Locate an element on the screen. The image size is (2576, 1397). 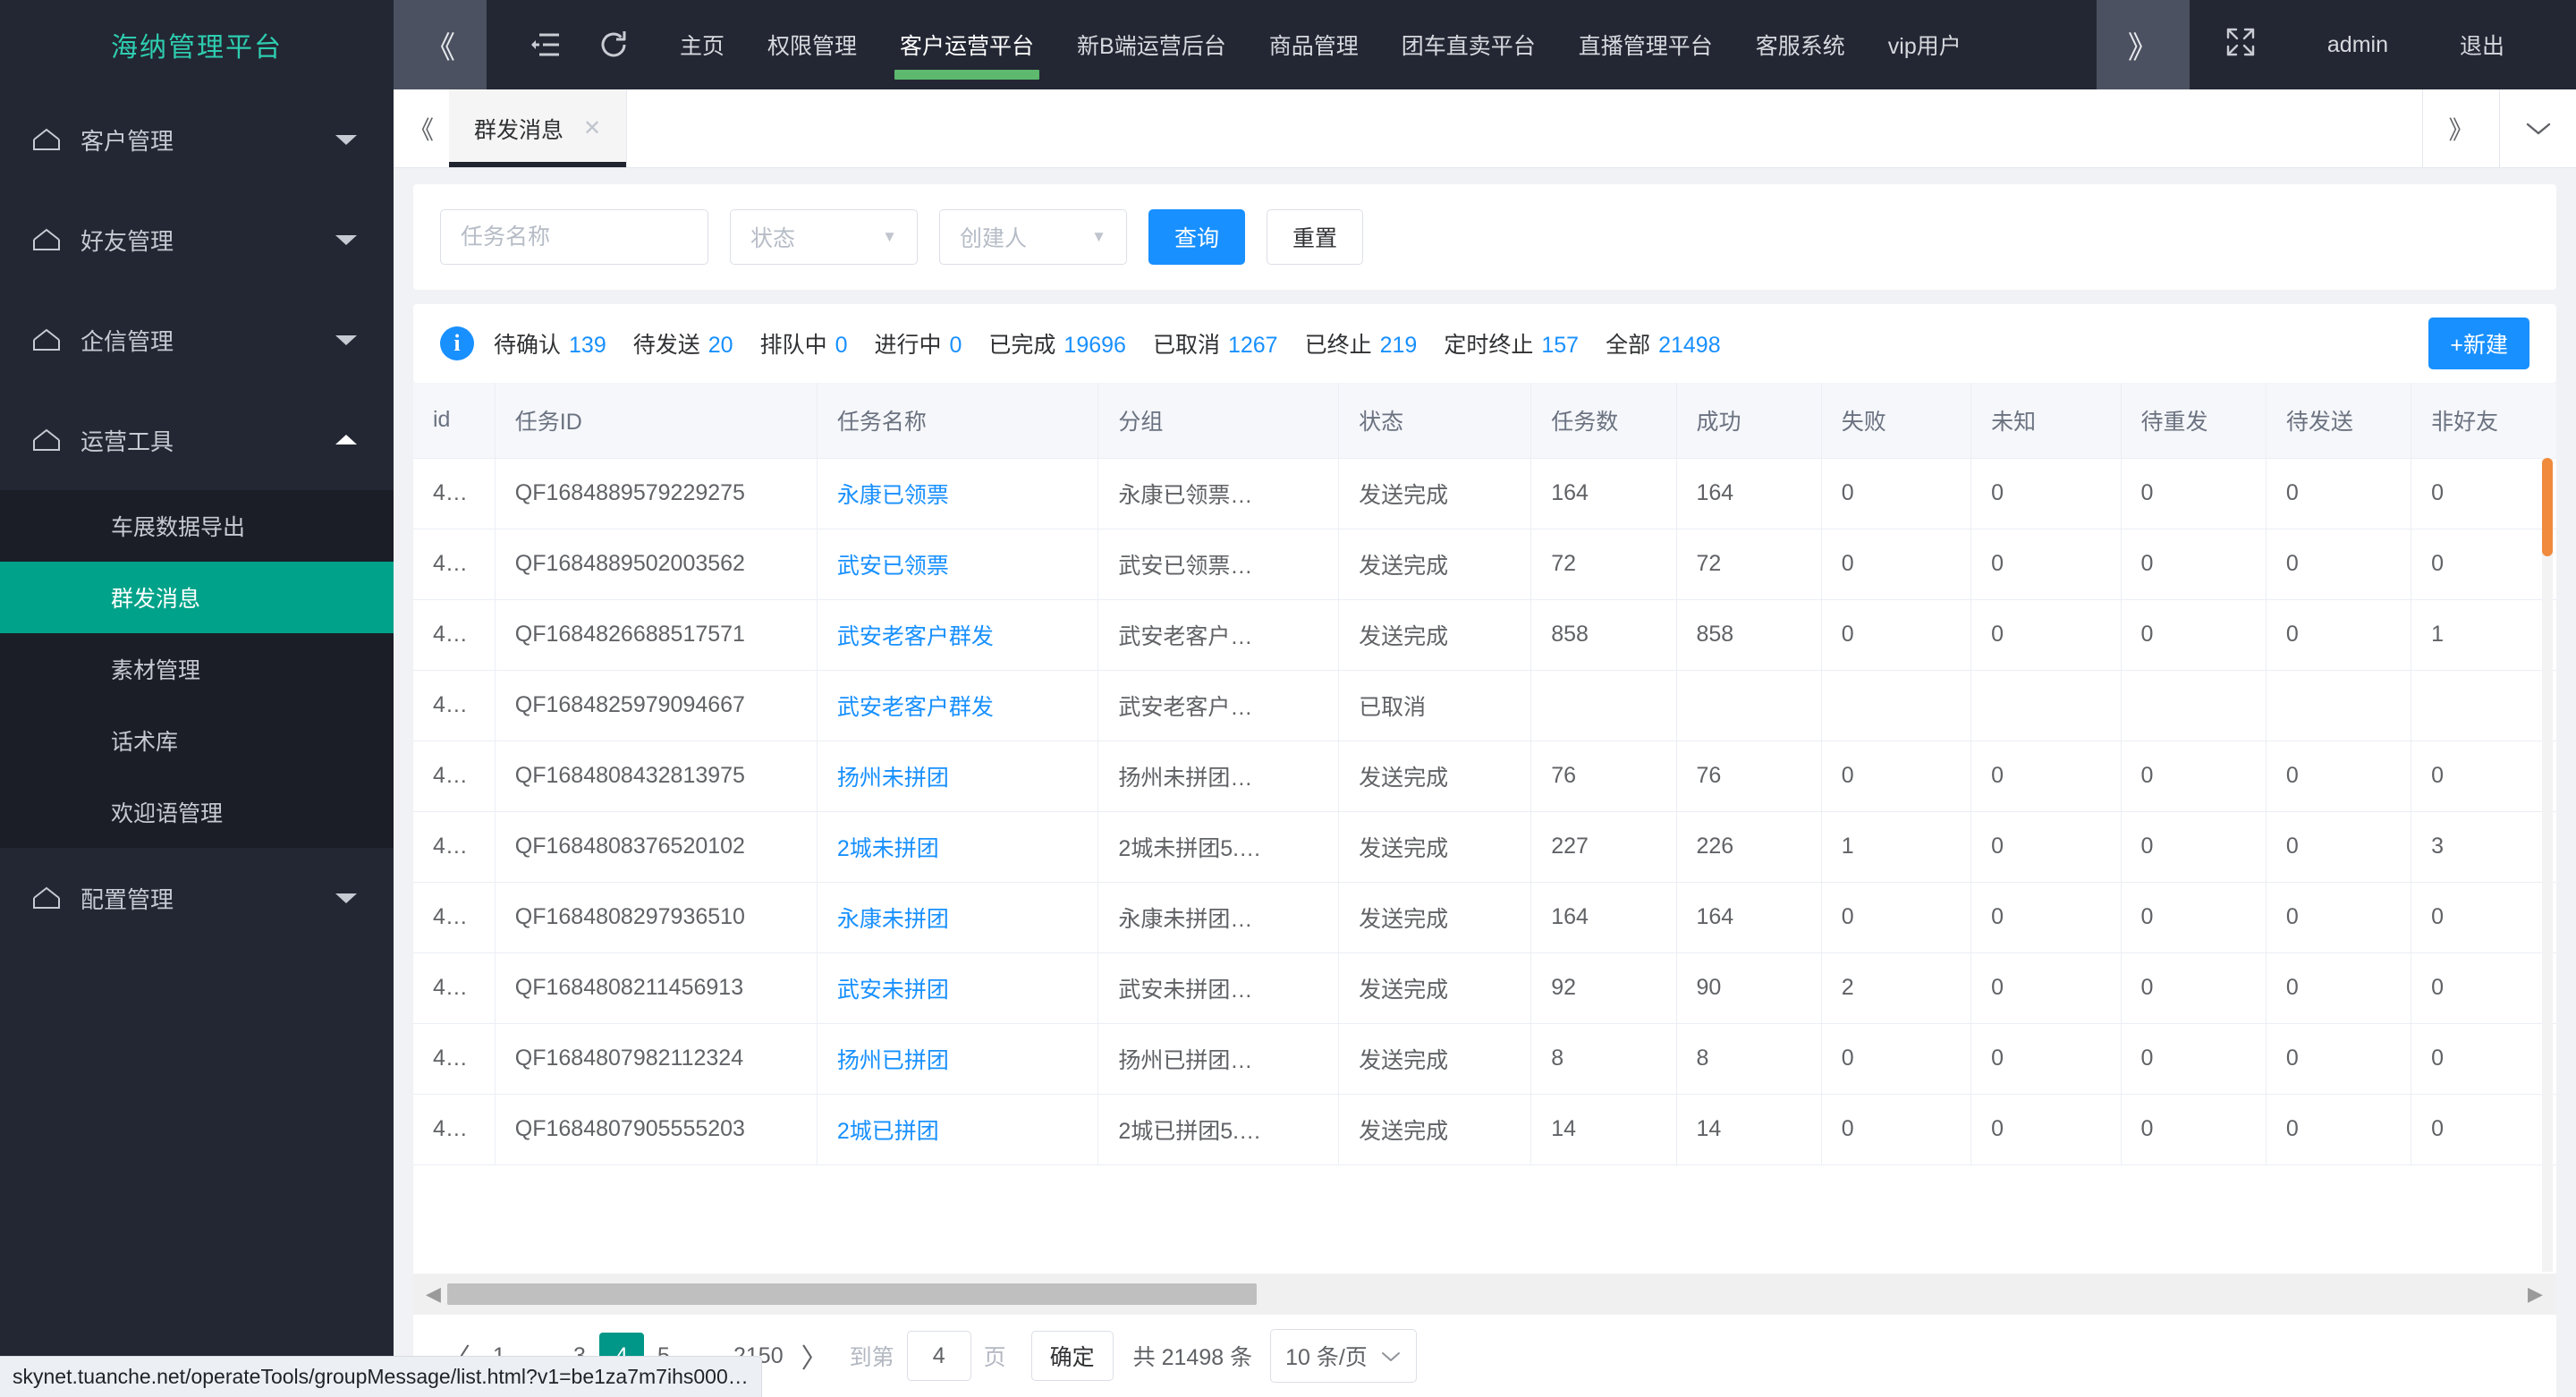
creator-select: 创建人 ▼ is located at coordinates (1033, 237).